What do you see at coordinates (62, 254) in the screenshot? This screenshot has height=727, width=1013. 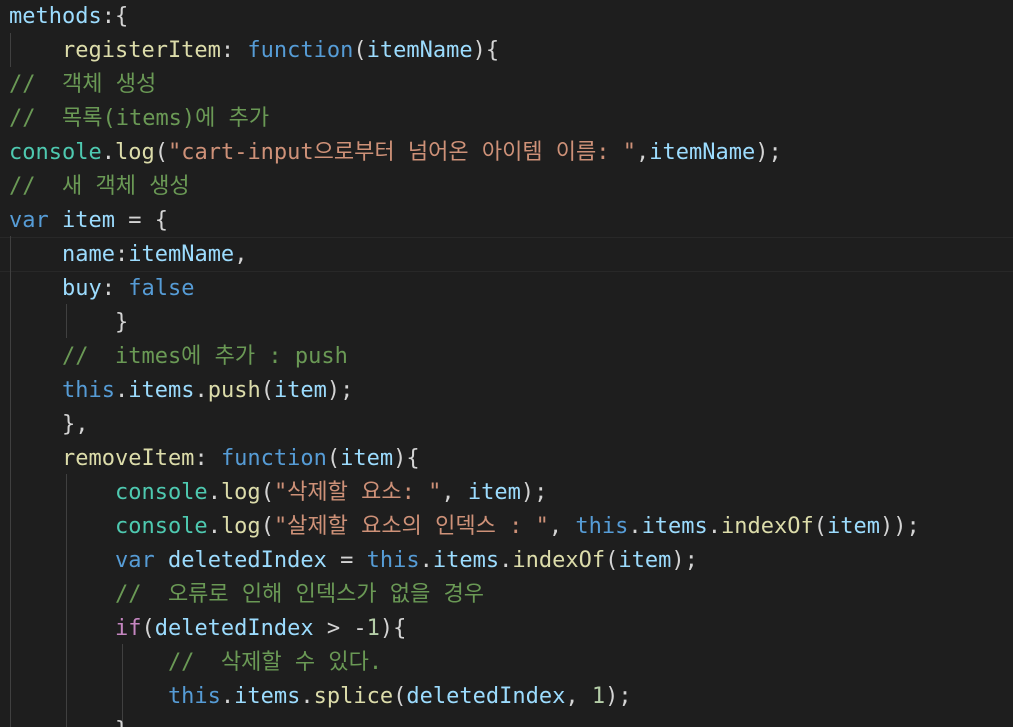 I see `code-token: name` at bounding box center [62, 254].